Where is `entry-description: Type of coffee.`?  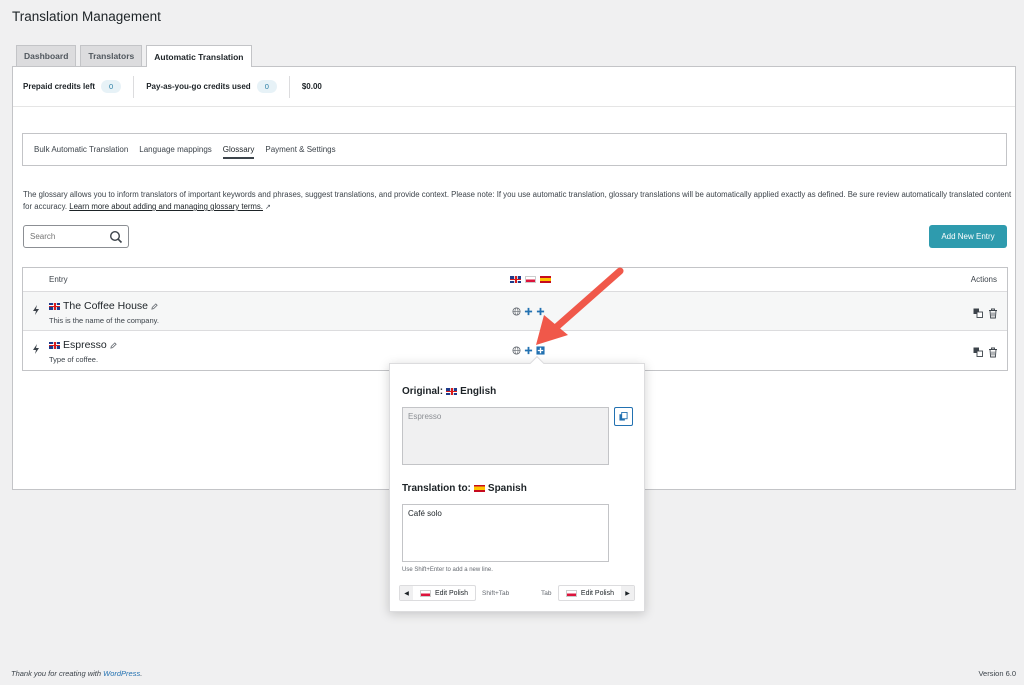 entry-description: Type of coffee. is located at coordinates (74, 359).